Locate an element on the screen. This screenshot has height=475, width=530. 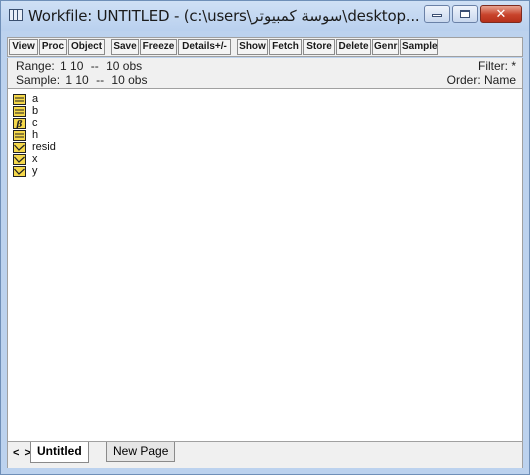
minimize-icon is located at coordinates (437, 15).